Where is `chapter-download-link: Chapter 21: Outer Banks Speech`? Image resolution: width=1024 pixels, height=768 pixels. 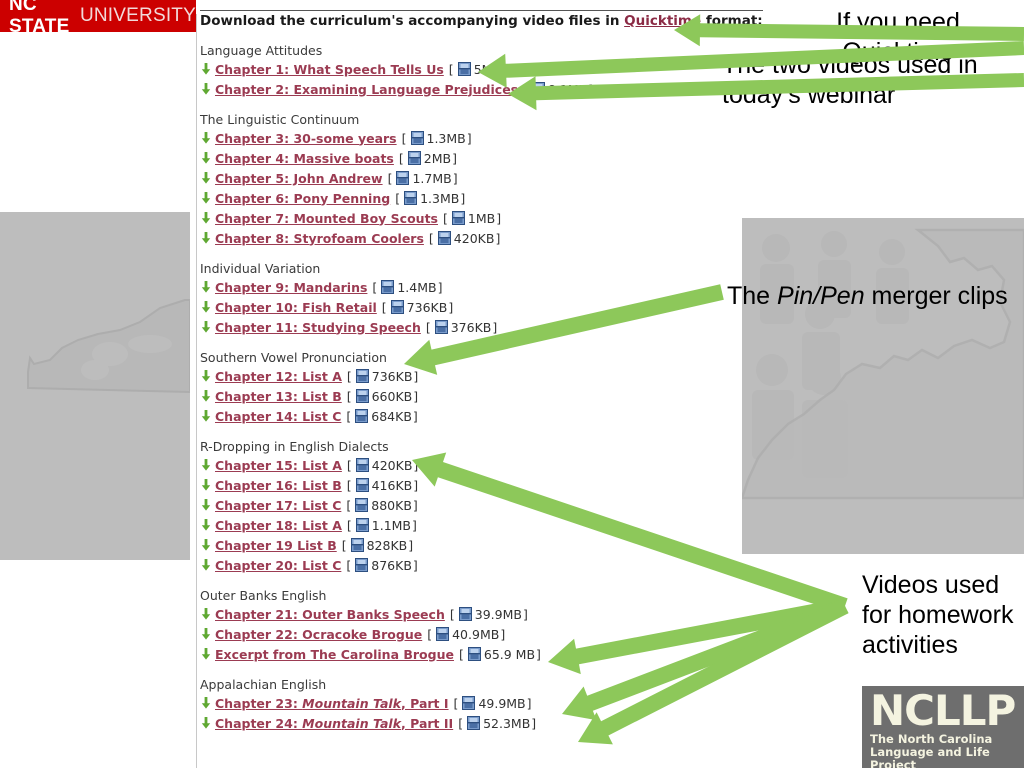 chapter-download-link: Chapter 21: Outer Banks Speech is located at coordinates (330, 614).